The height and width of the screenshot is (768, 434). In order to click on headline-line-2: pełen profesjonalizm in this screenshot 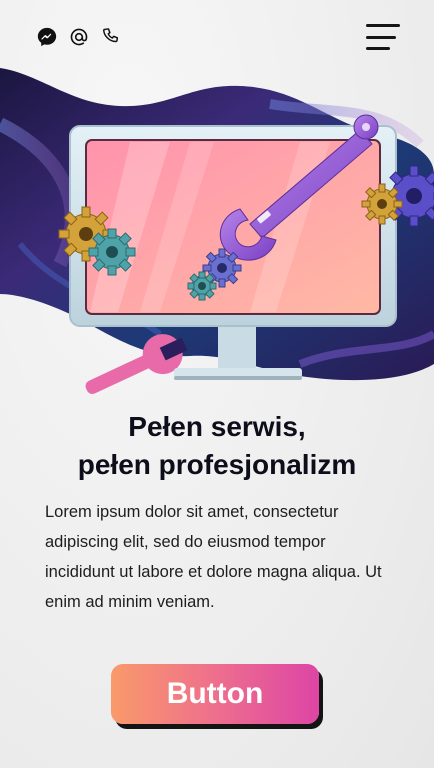, I will do `click(217, 464)`.